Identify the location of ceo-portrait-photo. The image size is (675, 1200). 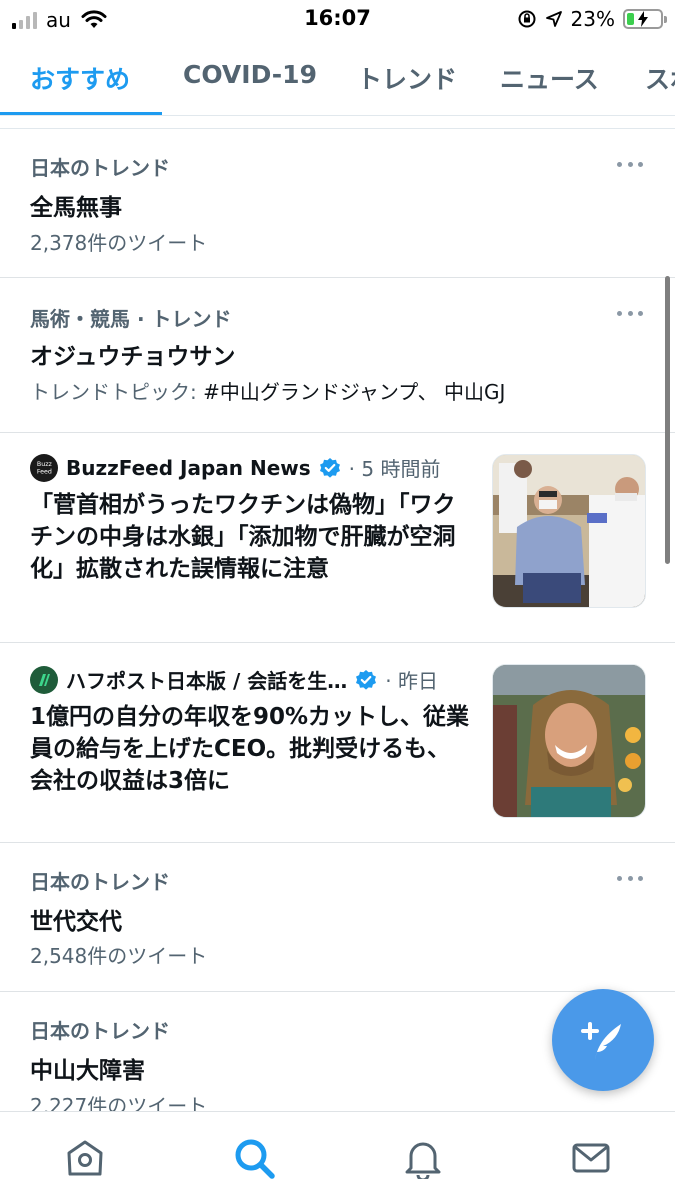
(569, 741).